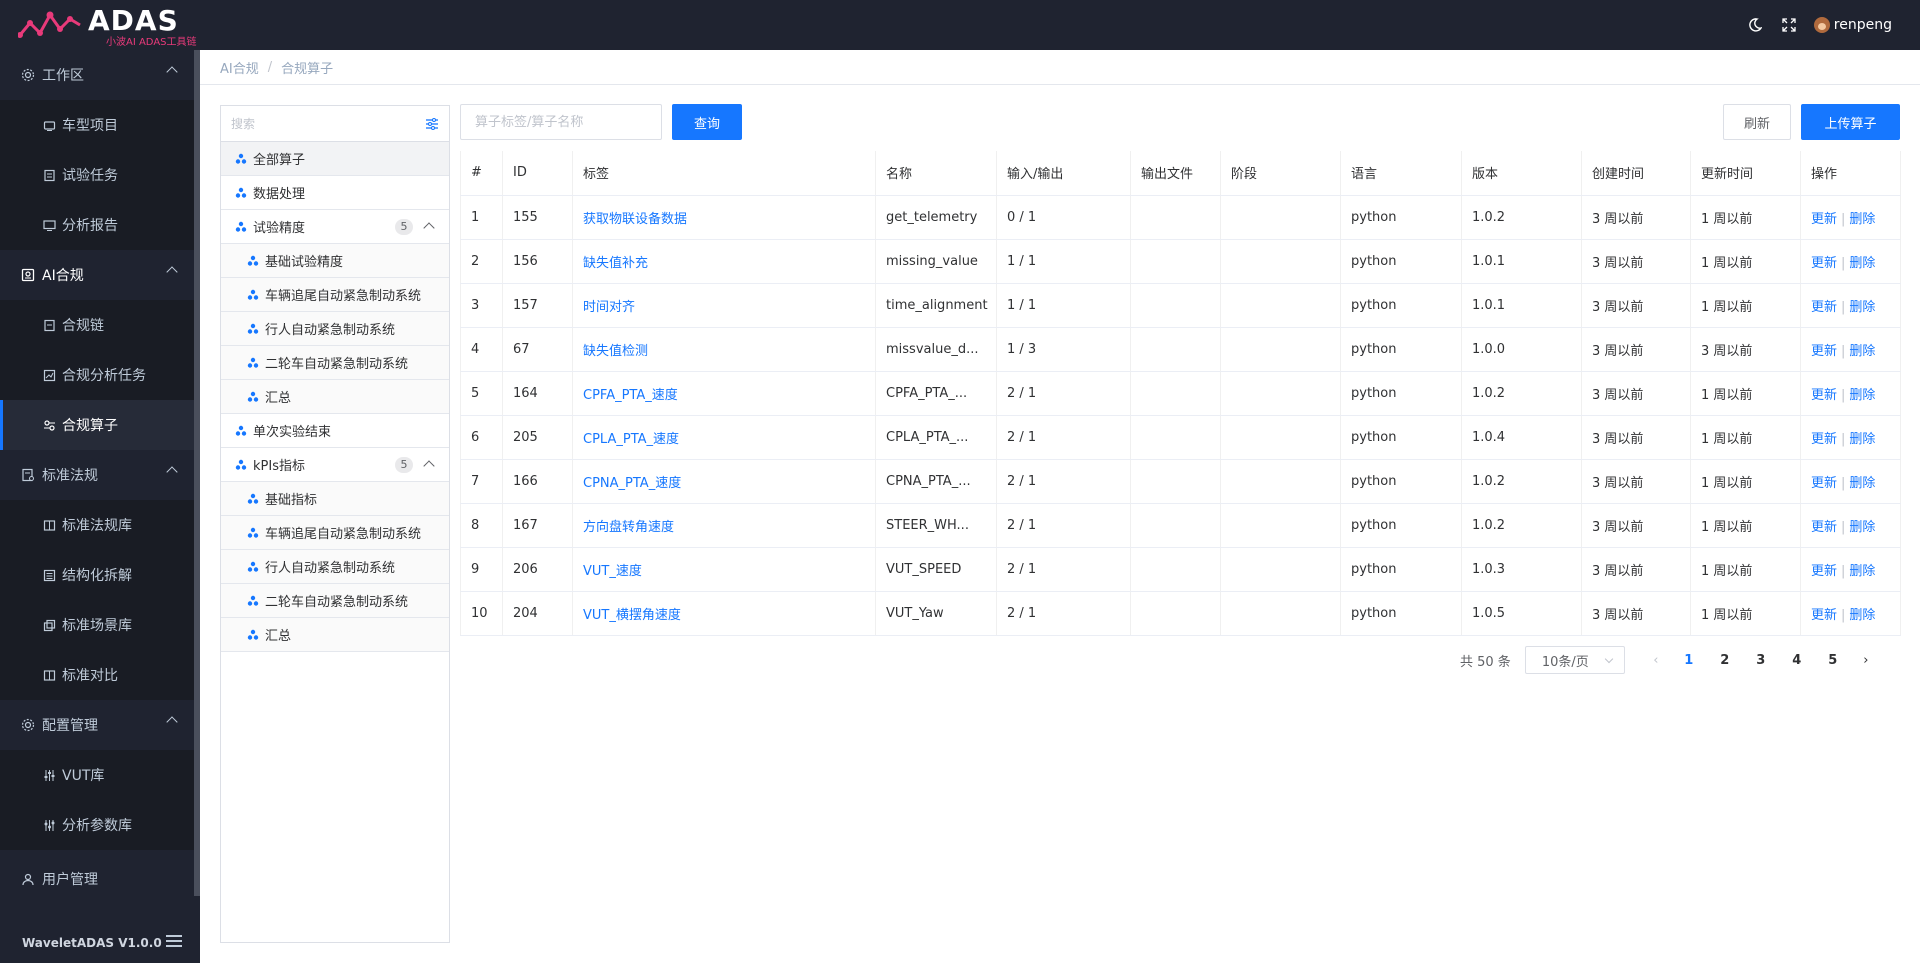 This screenshot has height=963, width=1920. I want to click on filter-icon, so click(432, 124).